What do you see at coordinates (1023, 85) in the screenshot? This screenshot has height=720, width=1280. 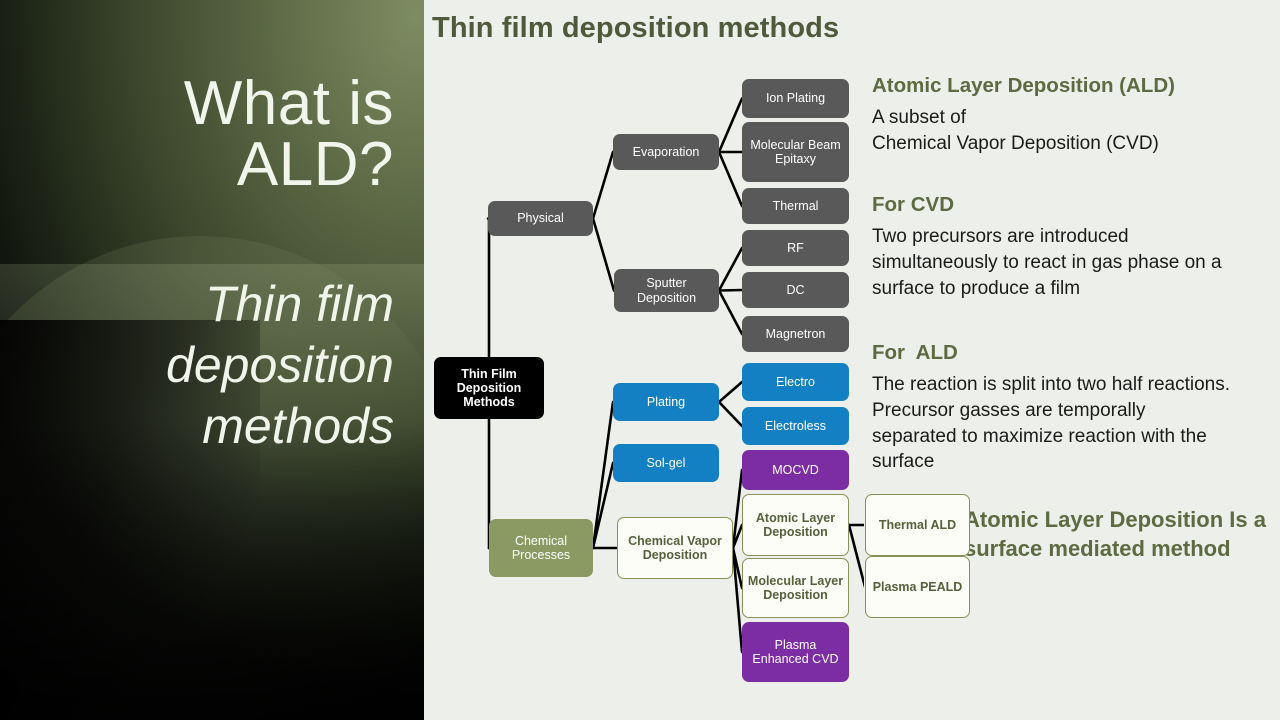 I see `note-heading-ald: Atomic Layer Deposition (ALD)` at bounding box center [1023, 85].